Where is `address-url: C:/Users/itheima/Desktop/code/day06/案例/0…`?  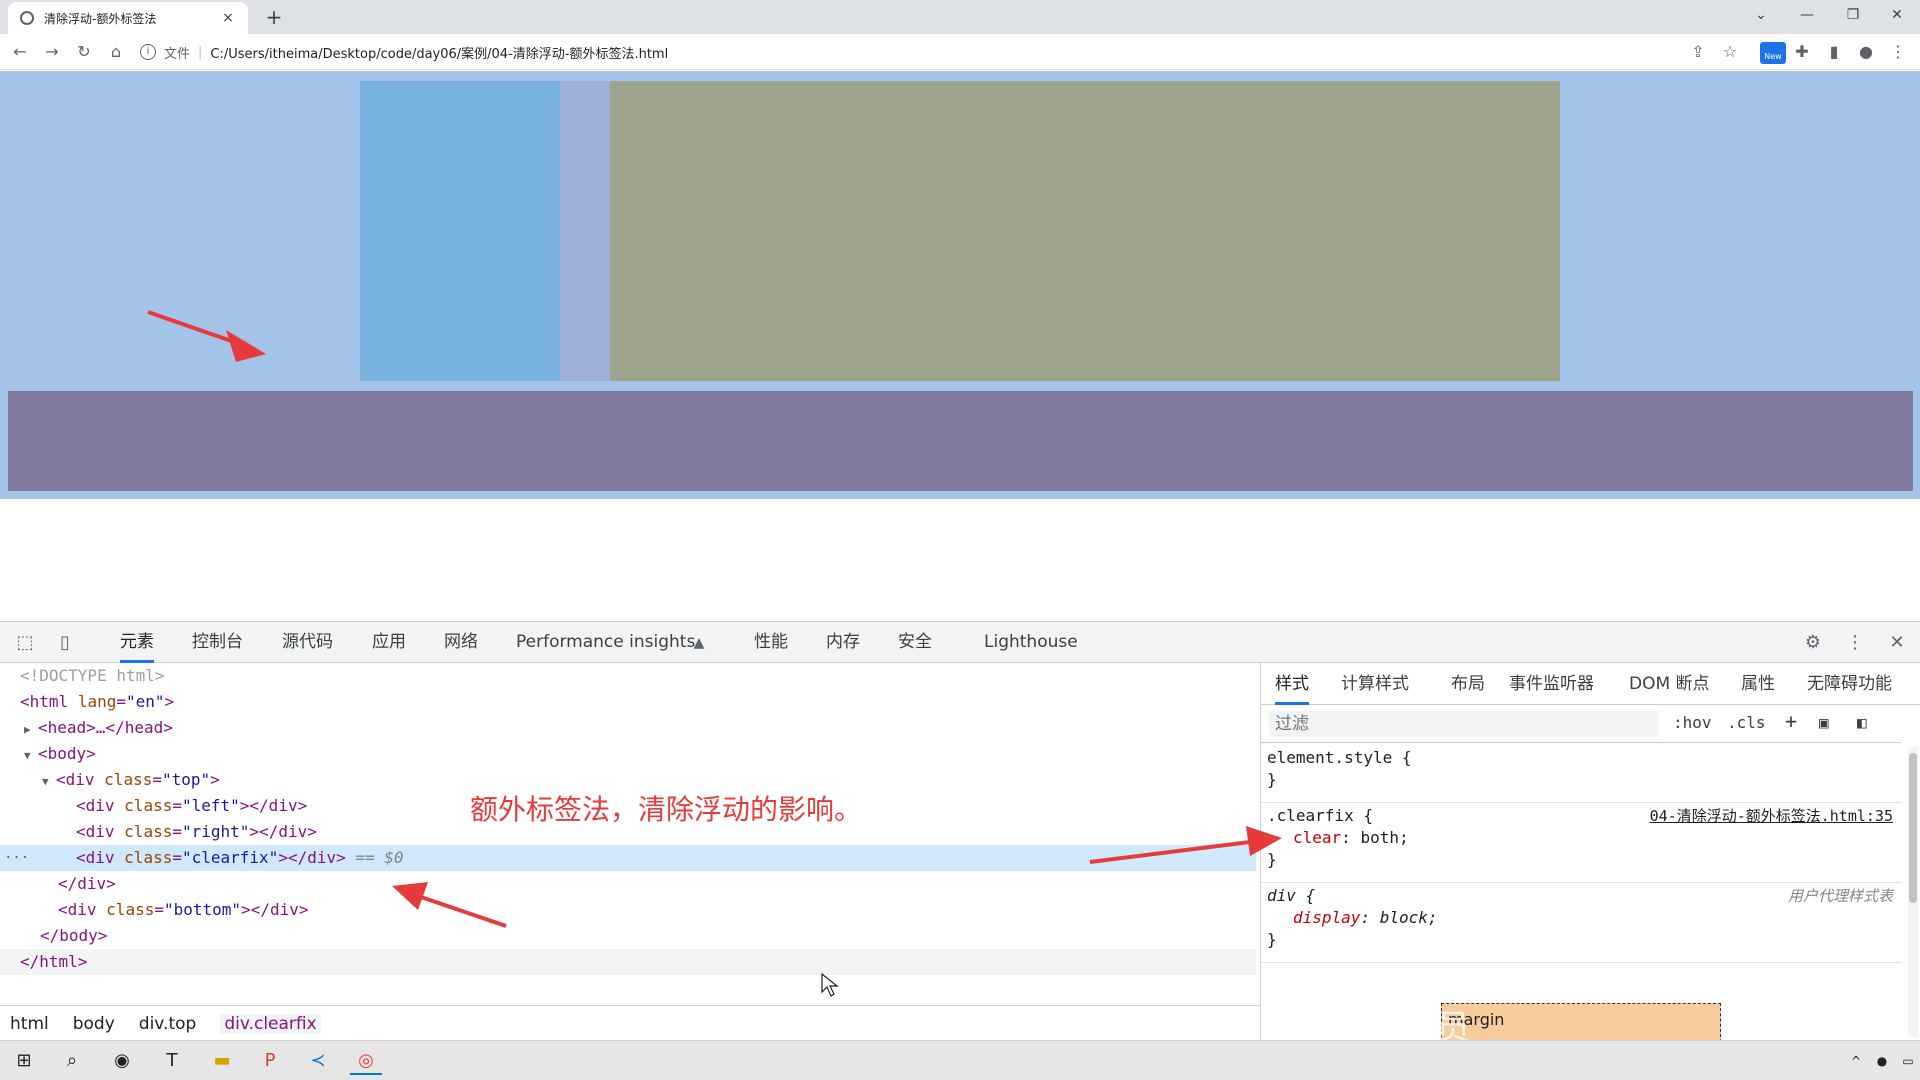
address-url: C:/Users/itheima/Desktop/code/day06/案例/0… is located at coordinates (439, 52).